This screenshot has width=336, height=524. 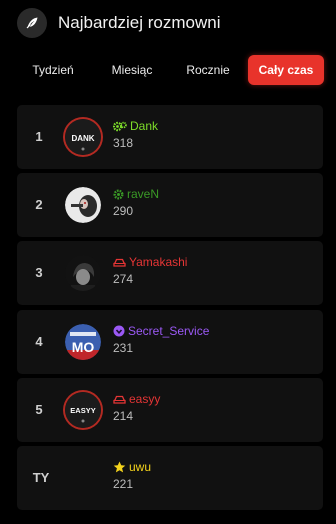 I want to click on rank-number: 5, so click(x=39, y=409).